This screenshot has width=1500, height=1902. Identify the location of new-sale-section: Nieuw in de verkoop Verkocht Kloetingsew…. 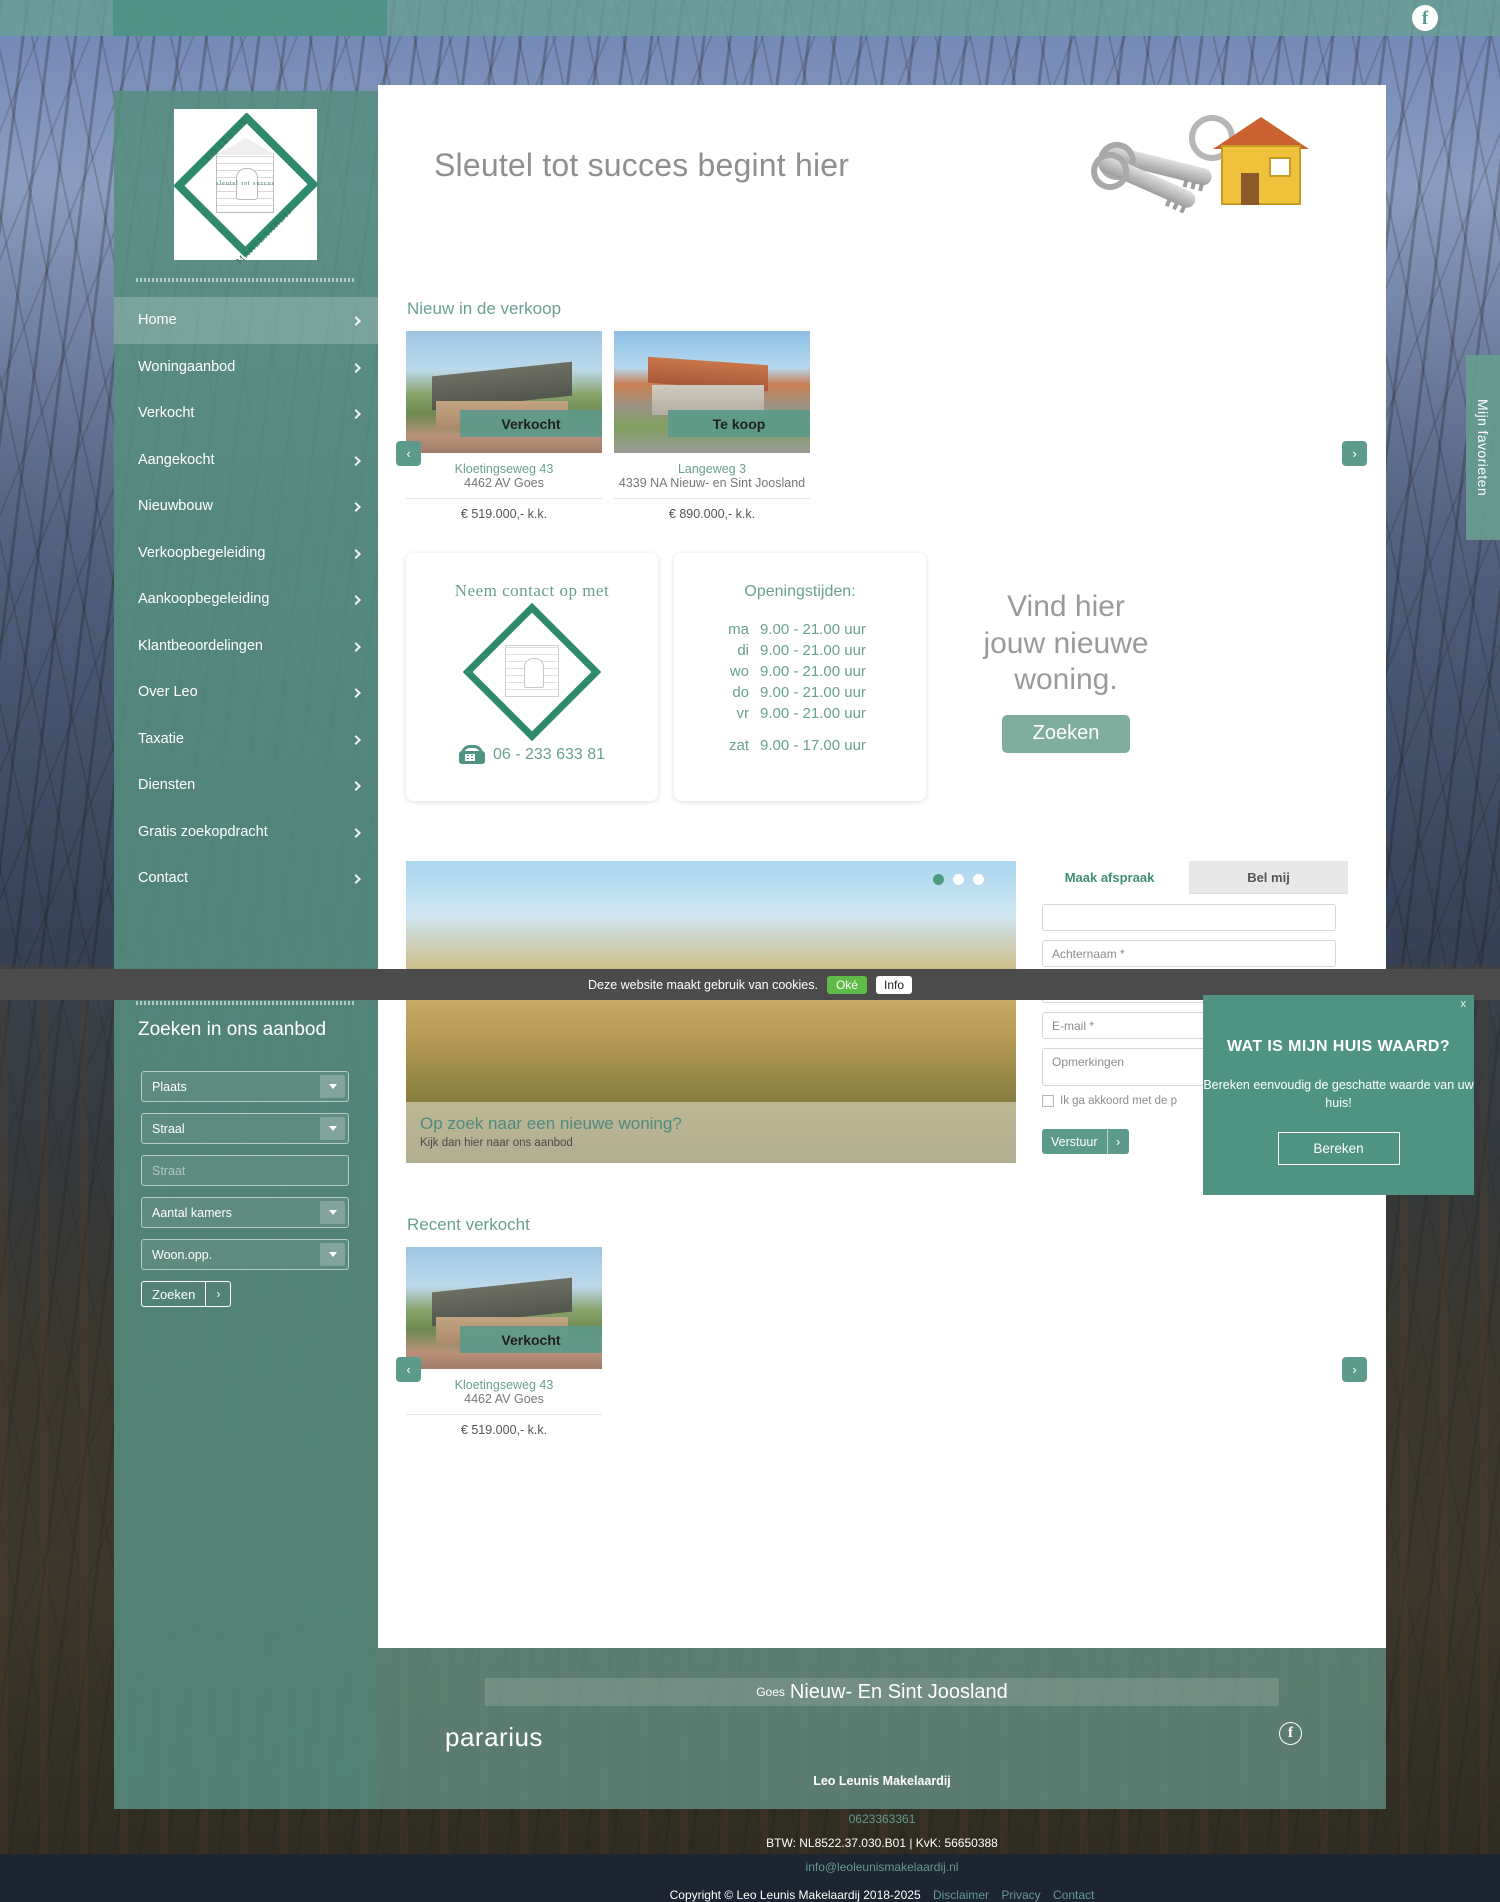
(882, 401).